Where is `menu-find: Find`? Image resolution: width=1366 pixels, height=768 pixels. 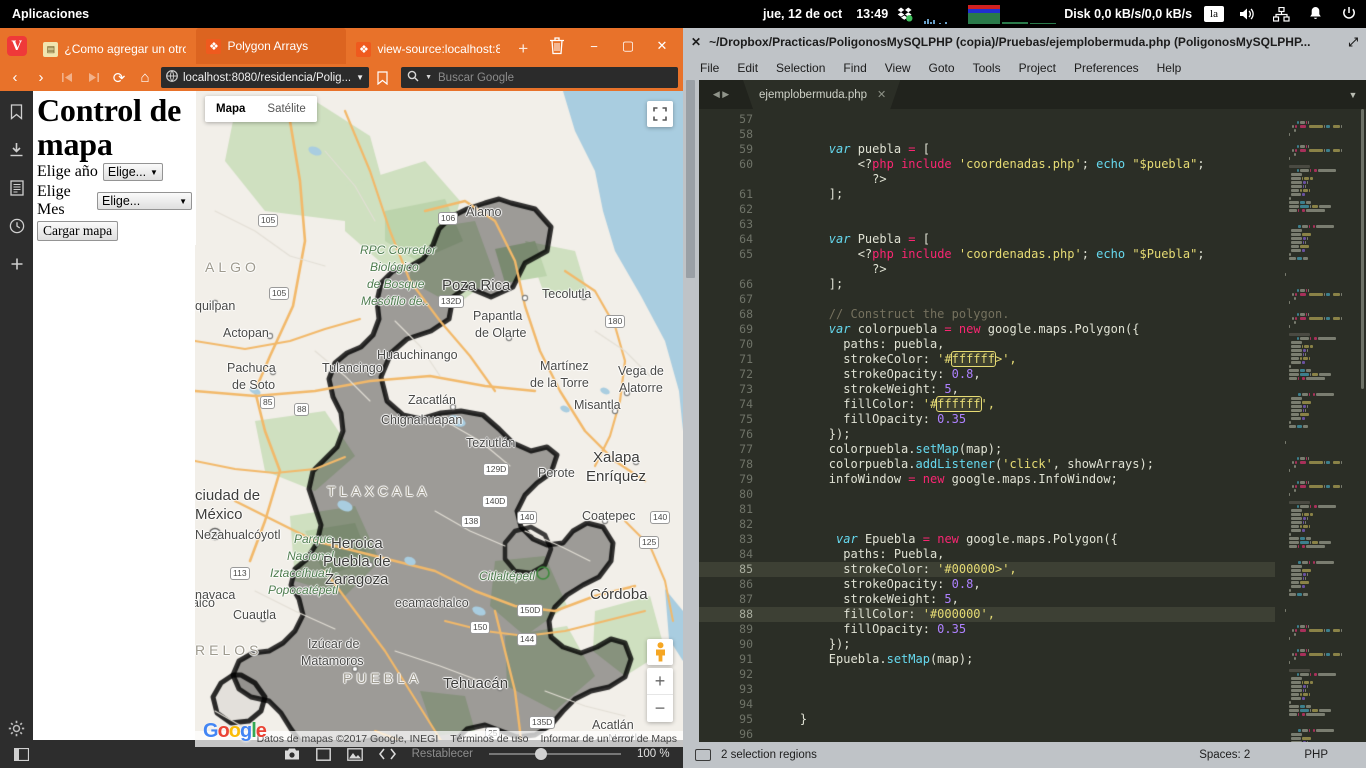
menu-find: Find is located at coordinates (854, 68).